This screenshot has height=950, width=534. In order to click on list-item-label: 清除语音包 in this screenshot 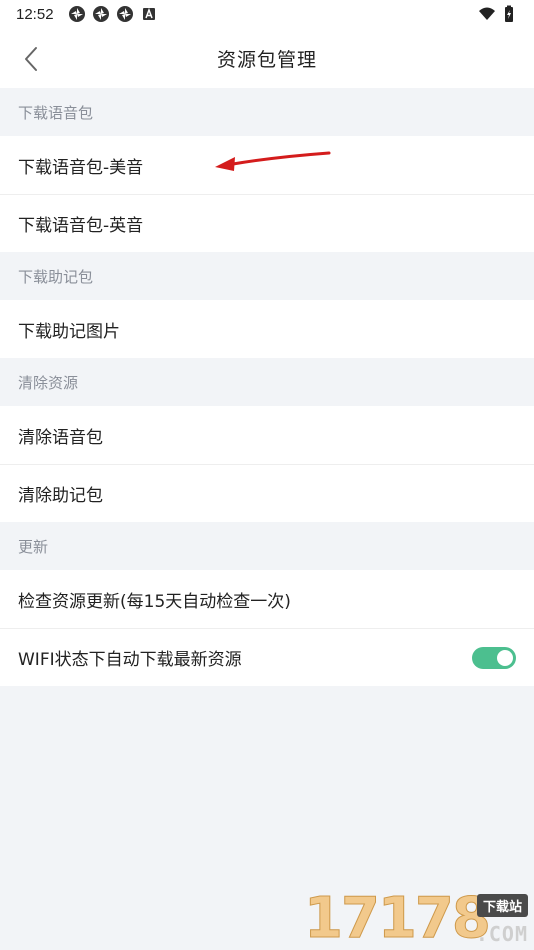, I will do `click(60, 437)`.